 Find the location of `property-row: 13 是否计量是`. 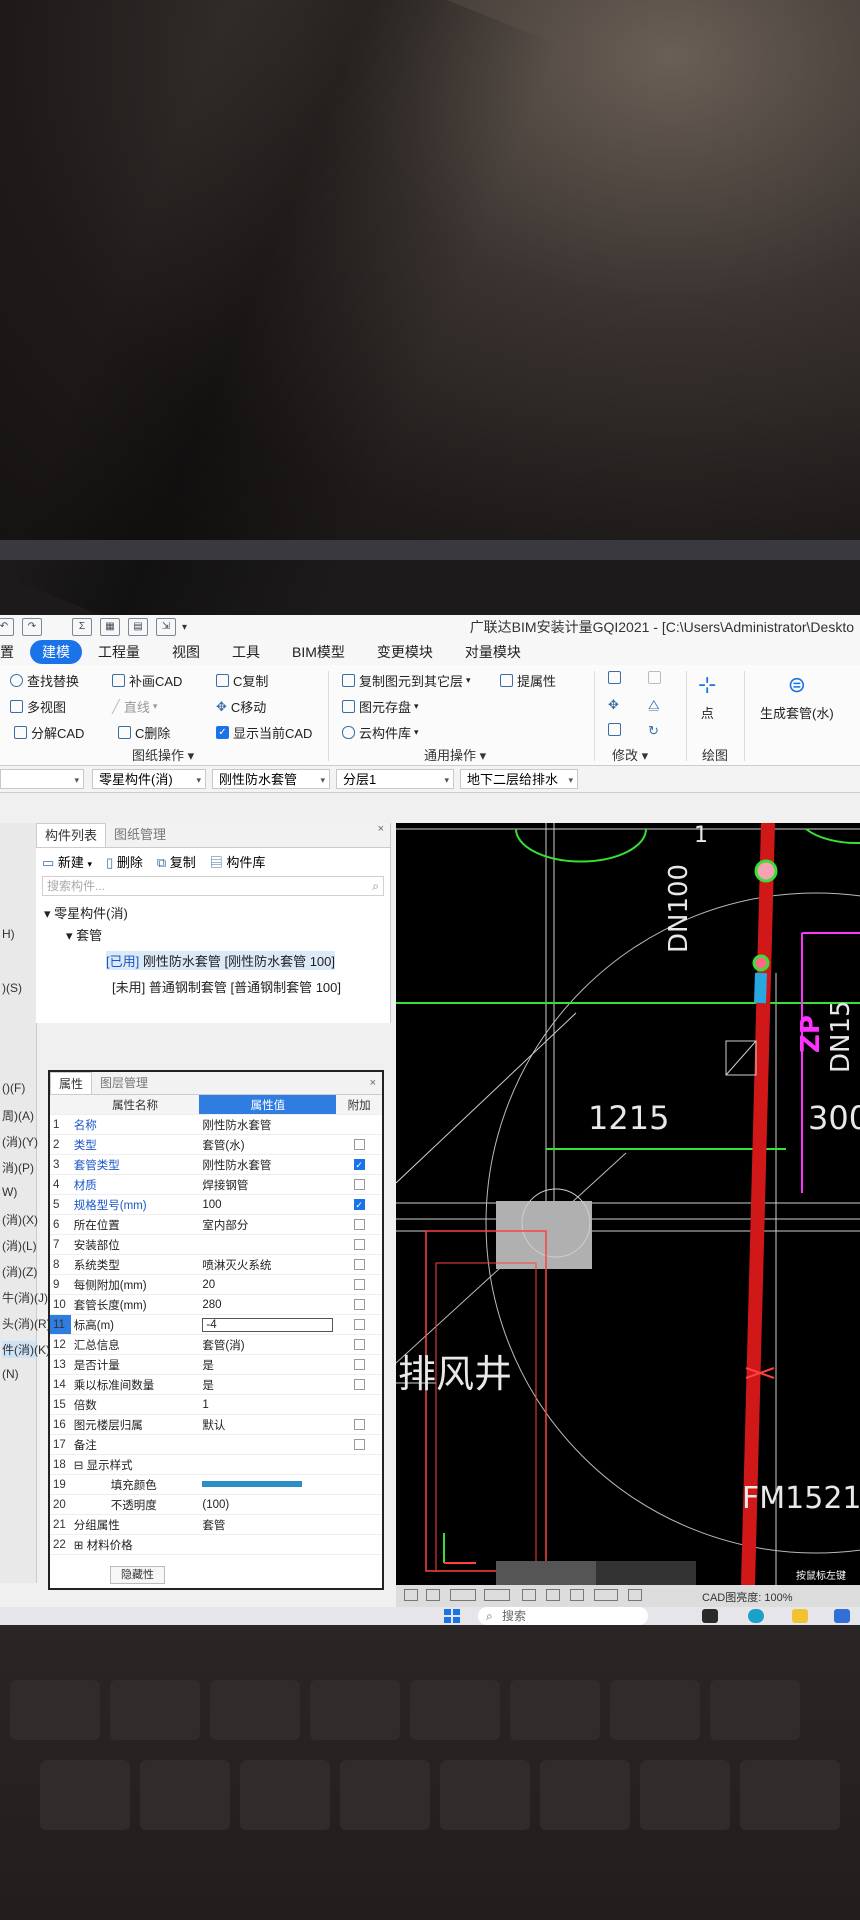

property-row: 13 是否计量是 is located at coordinates (216, 1364).